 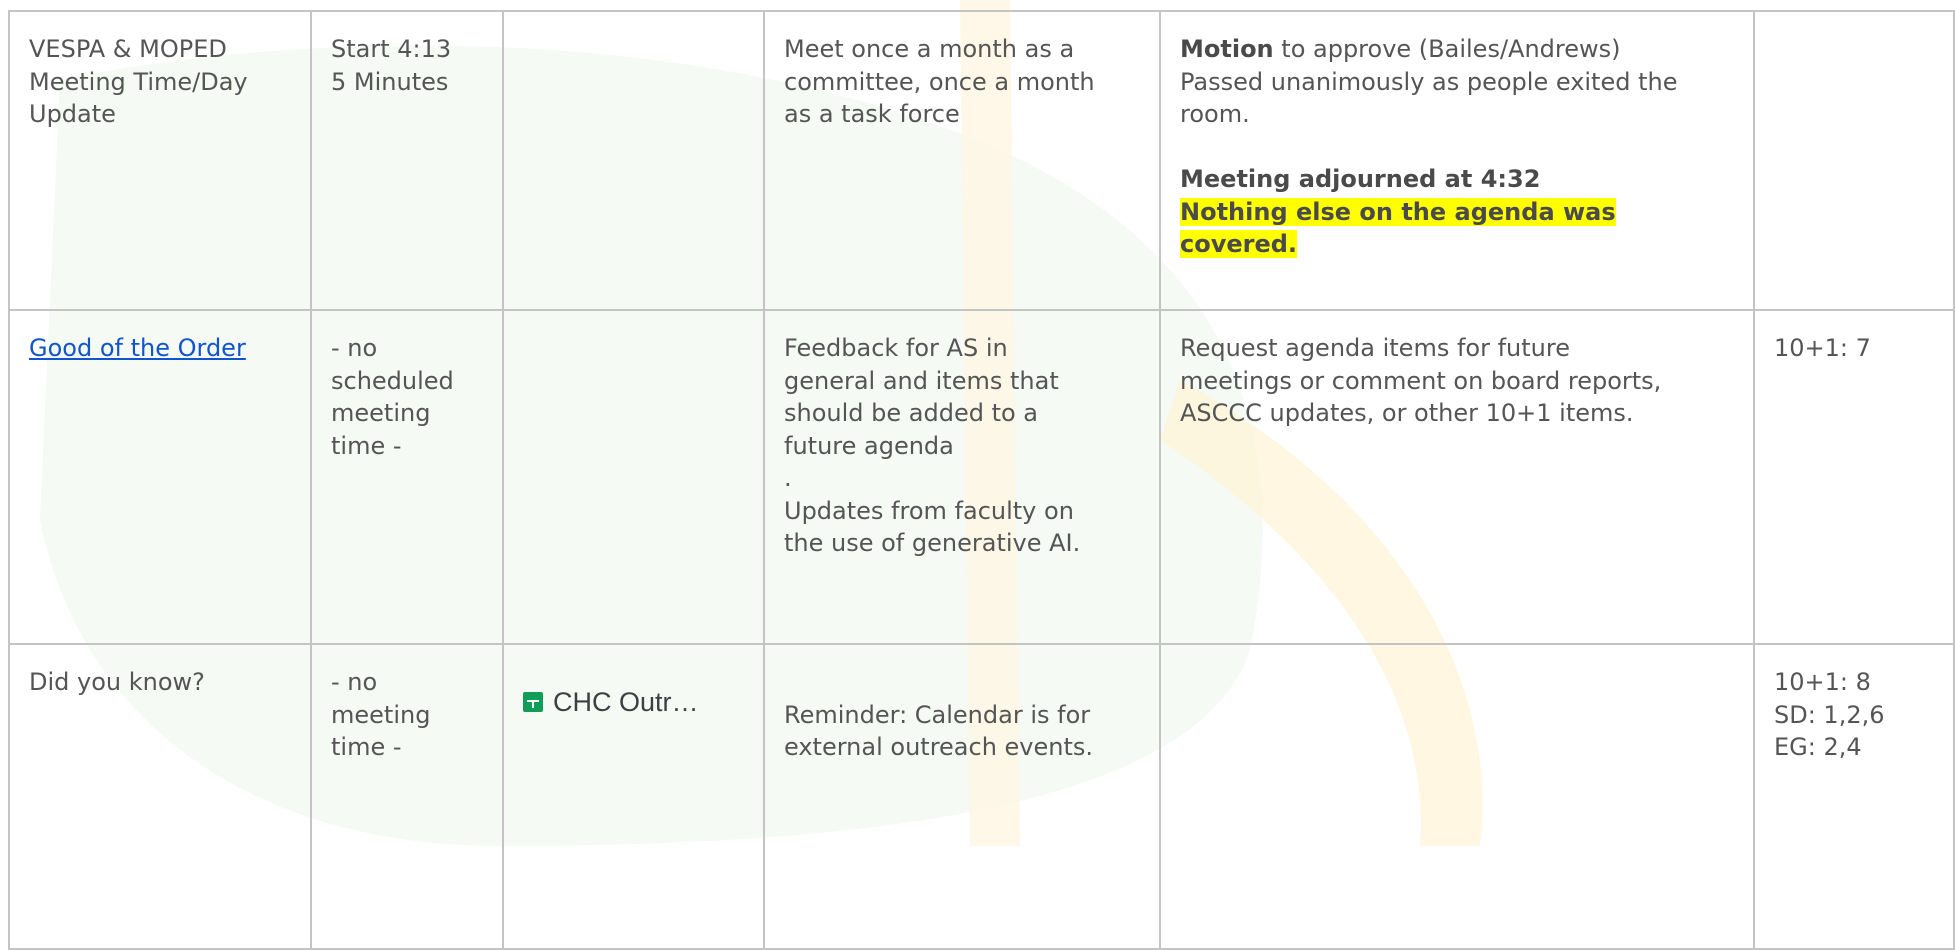 I want to click on notes-line: ASCCC updates, or other 10+1 items., so click(x=1407, y=413).